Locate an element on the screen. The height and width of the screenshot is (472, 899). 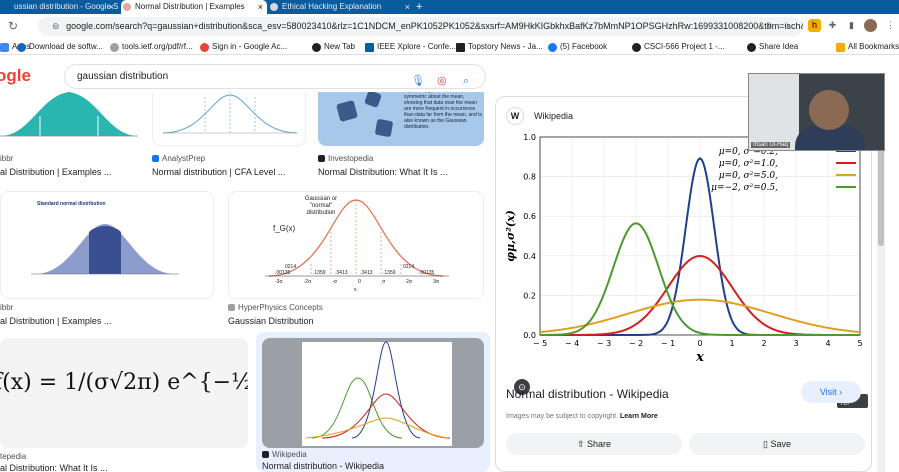
result-title: Gaussian Distribution is located at coordinates (271, 321).